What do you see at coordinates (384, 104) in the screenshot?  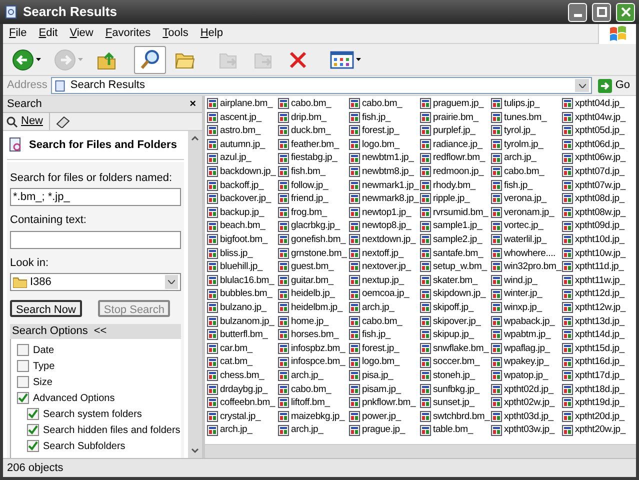 I see `search-result: cabo.bm_` at bounding box center [384, 104].